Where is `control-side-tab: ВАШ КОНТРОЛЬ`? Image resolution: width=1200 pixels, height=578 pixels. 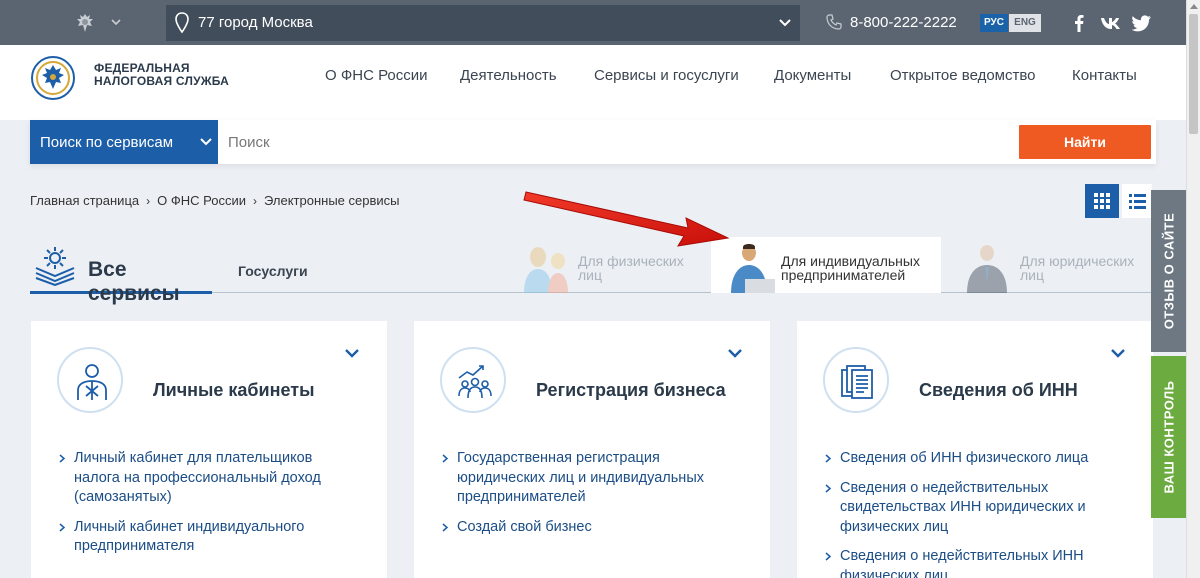 control-side-tab: ВАШ КОНТРОЛЬ is located at coordinates (1168, 437).